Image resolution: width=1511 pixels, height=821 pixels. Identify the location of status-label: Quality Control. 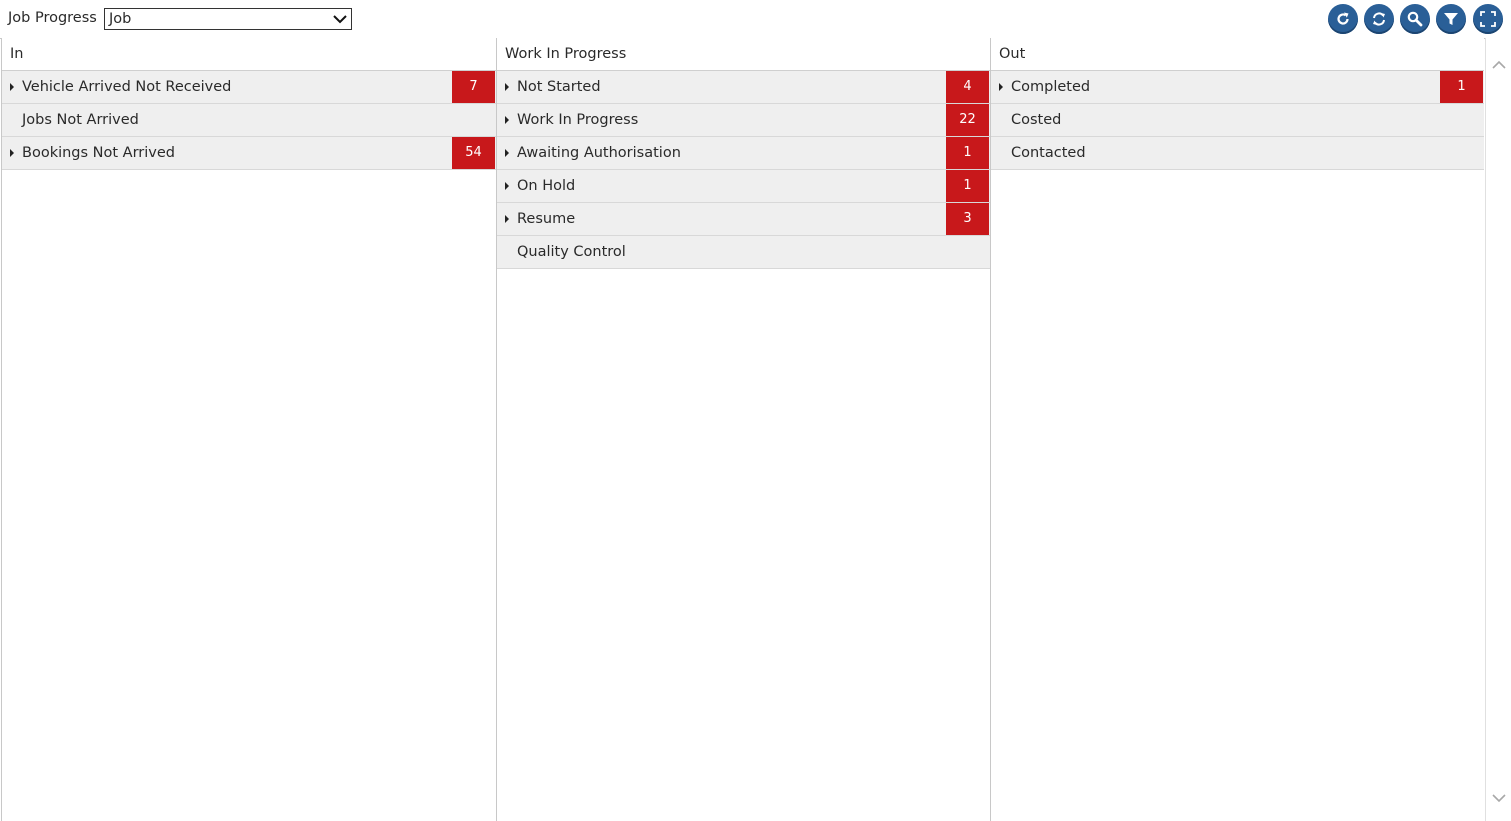
(571, 252).